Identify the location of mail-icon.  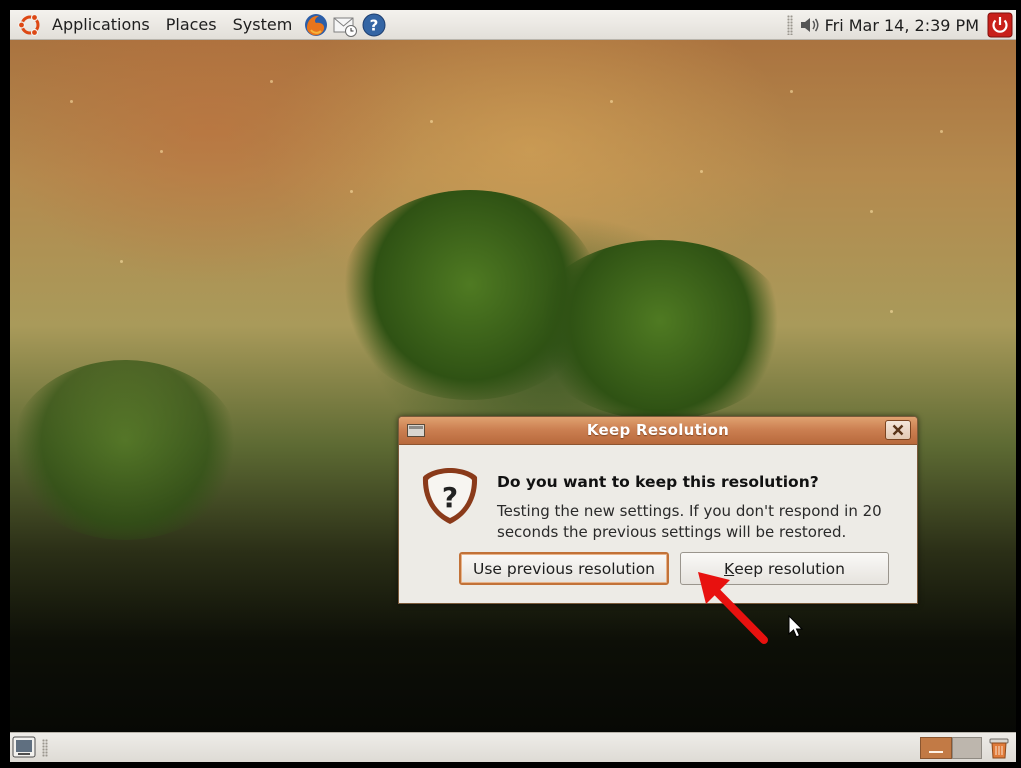
(345, 25).